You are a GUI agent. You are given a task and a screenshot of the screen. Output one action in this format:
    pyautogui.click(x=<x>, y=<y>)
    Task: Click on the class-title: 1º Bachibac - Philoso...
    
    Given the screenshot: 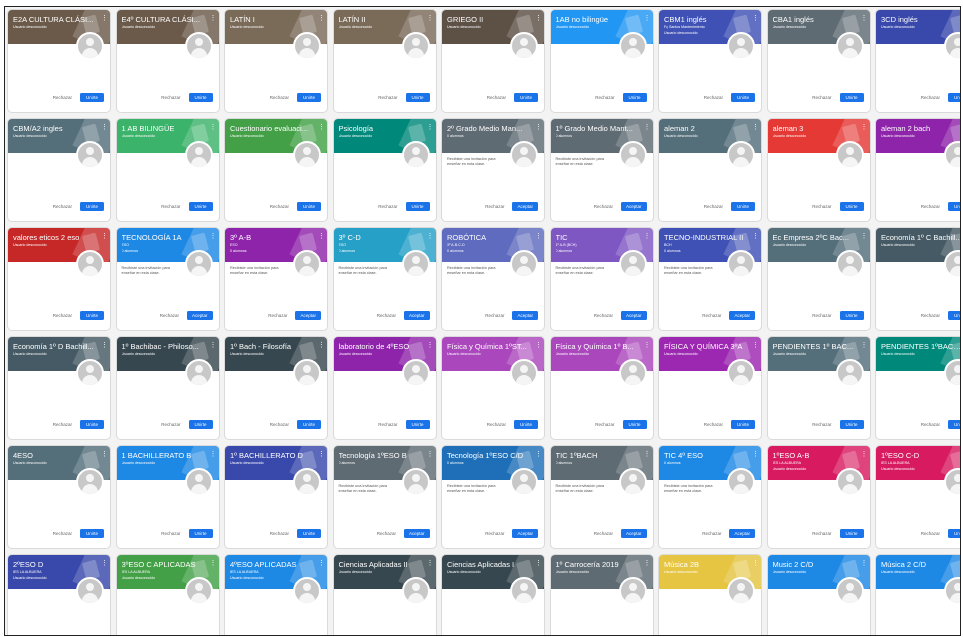 What is the action you would take?
    pyautogui.click(x=163, y=346)
    